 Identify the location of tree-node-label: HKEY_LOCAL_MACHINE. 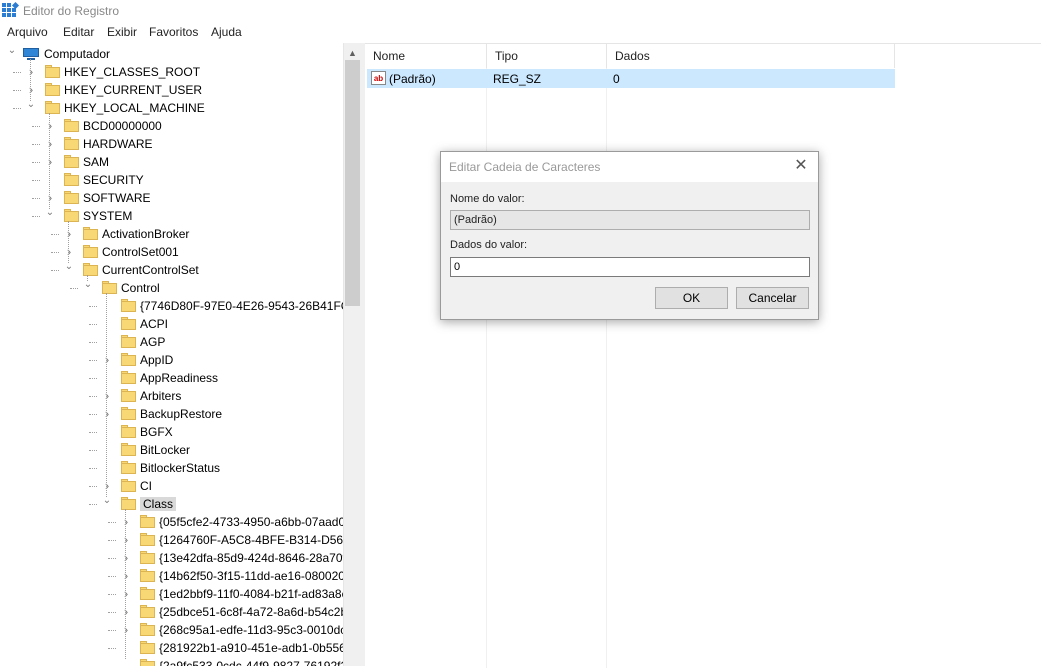
(134, 108).